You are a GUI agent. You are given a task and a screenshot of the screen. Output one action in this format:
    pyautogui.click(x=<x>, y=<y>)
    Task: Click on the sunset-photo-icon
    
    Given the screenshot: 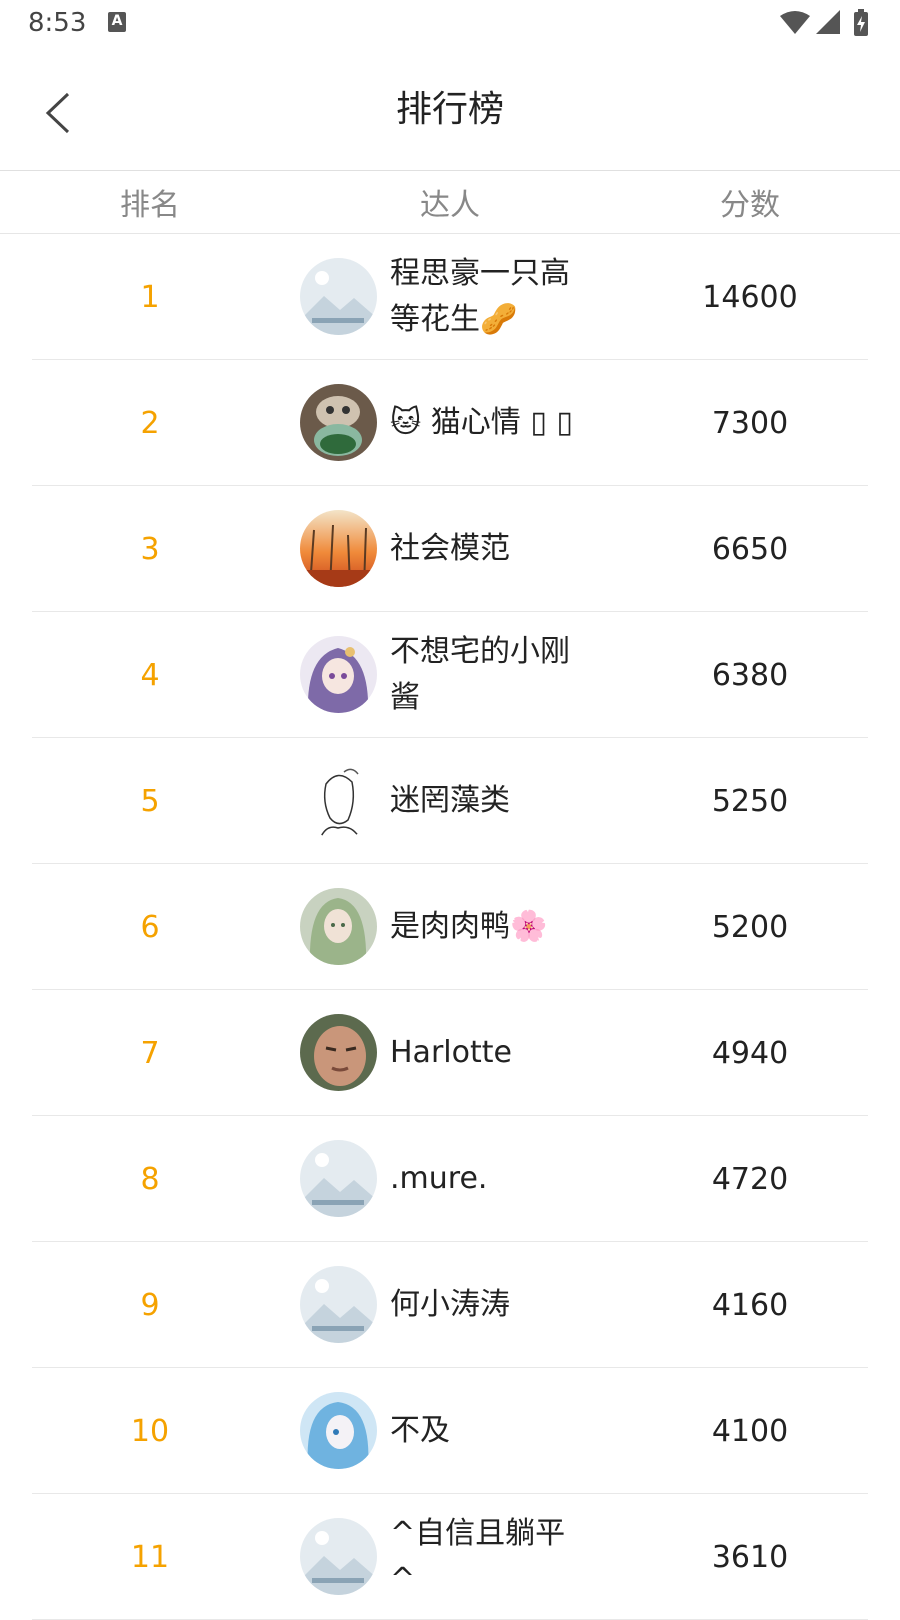 What is the action you would take?
    pyautogui.click(x=338, y=548)
    